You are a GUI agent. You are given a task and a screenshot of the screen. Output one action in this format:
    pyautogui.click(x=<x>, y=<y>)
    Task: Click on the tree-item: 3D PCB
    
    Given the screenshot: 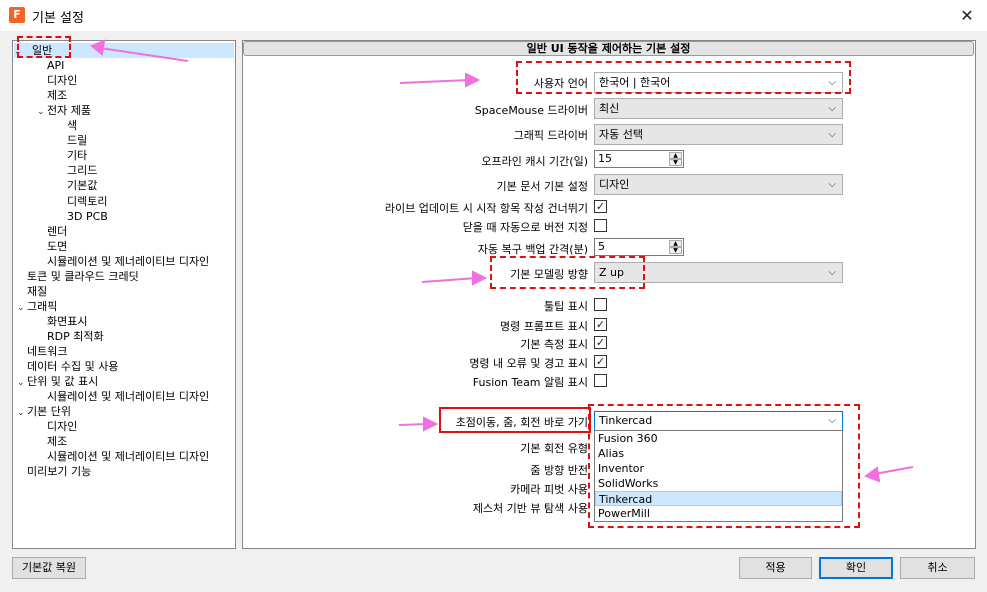 What is the action you would take?
    pyautogui.click(x=82, y=216)
    